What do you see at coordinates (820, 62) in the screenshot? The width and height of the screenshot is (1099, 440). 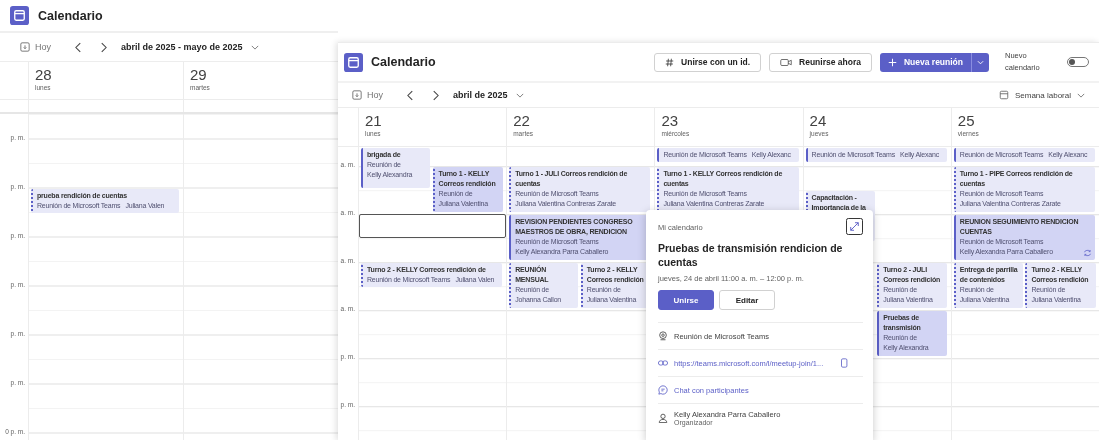 I see `meet-now-button: Reunirse ahora` at bounding box center [820, 62].